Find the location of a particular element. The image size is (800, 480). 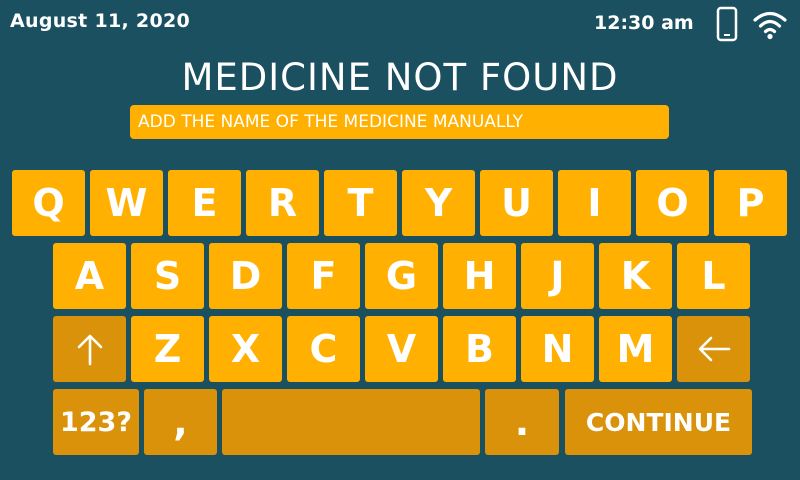

key-l: L is located at coordinates (713, 276).